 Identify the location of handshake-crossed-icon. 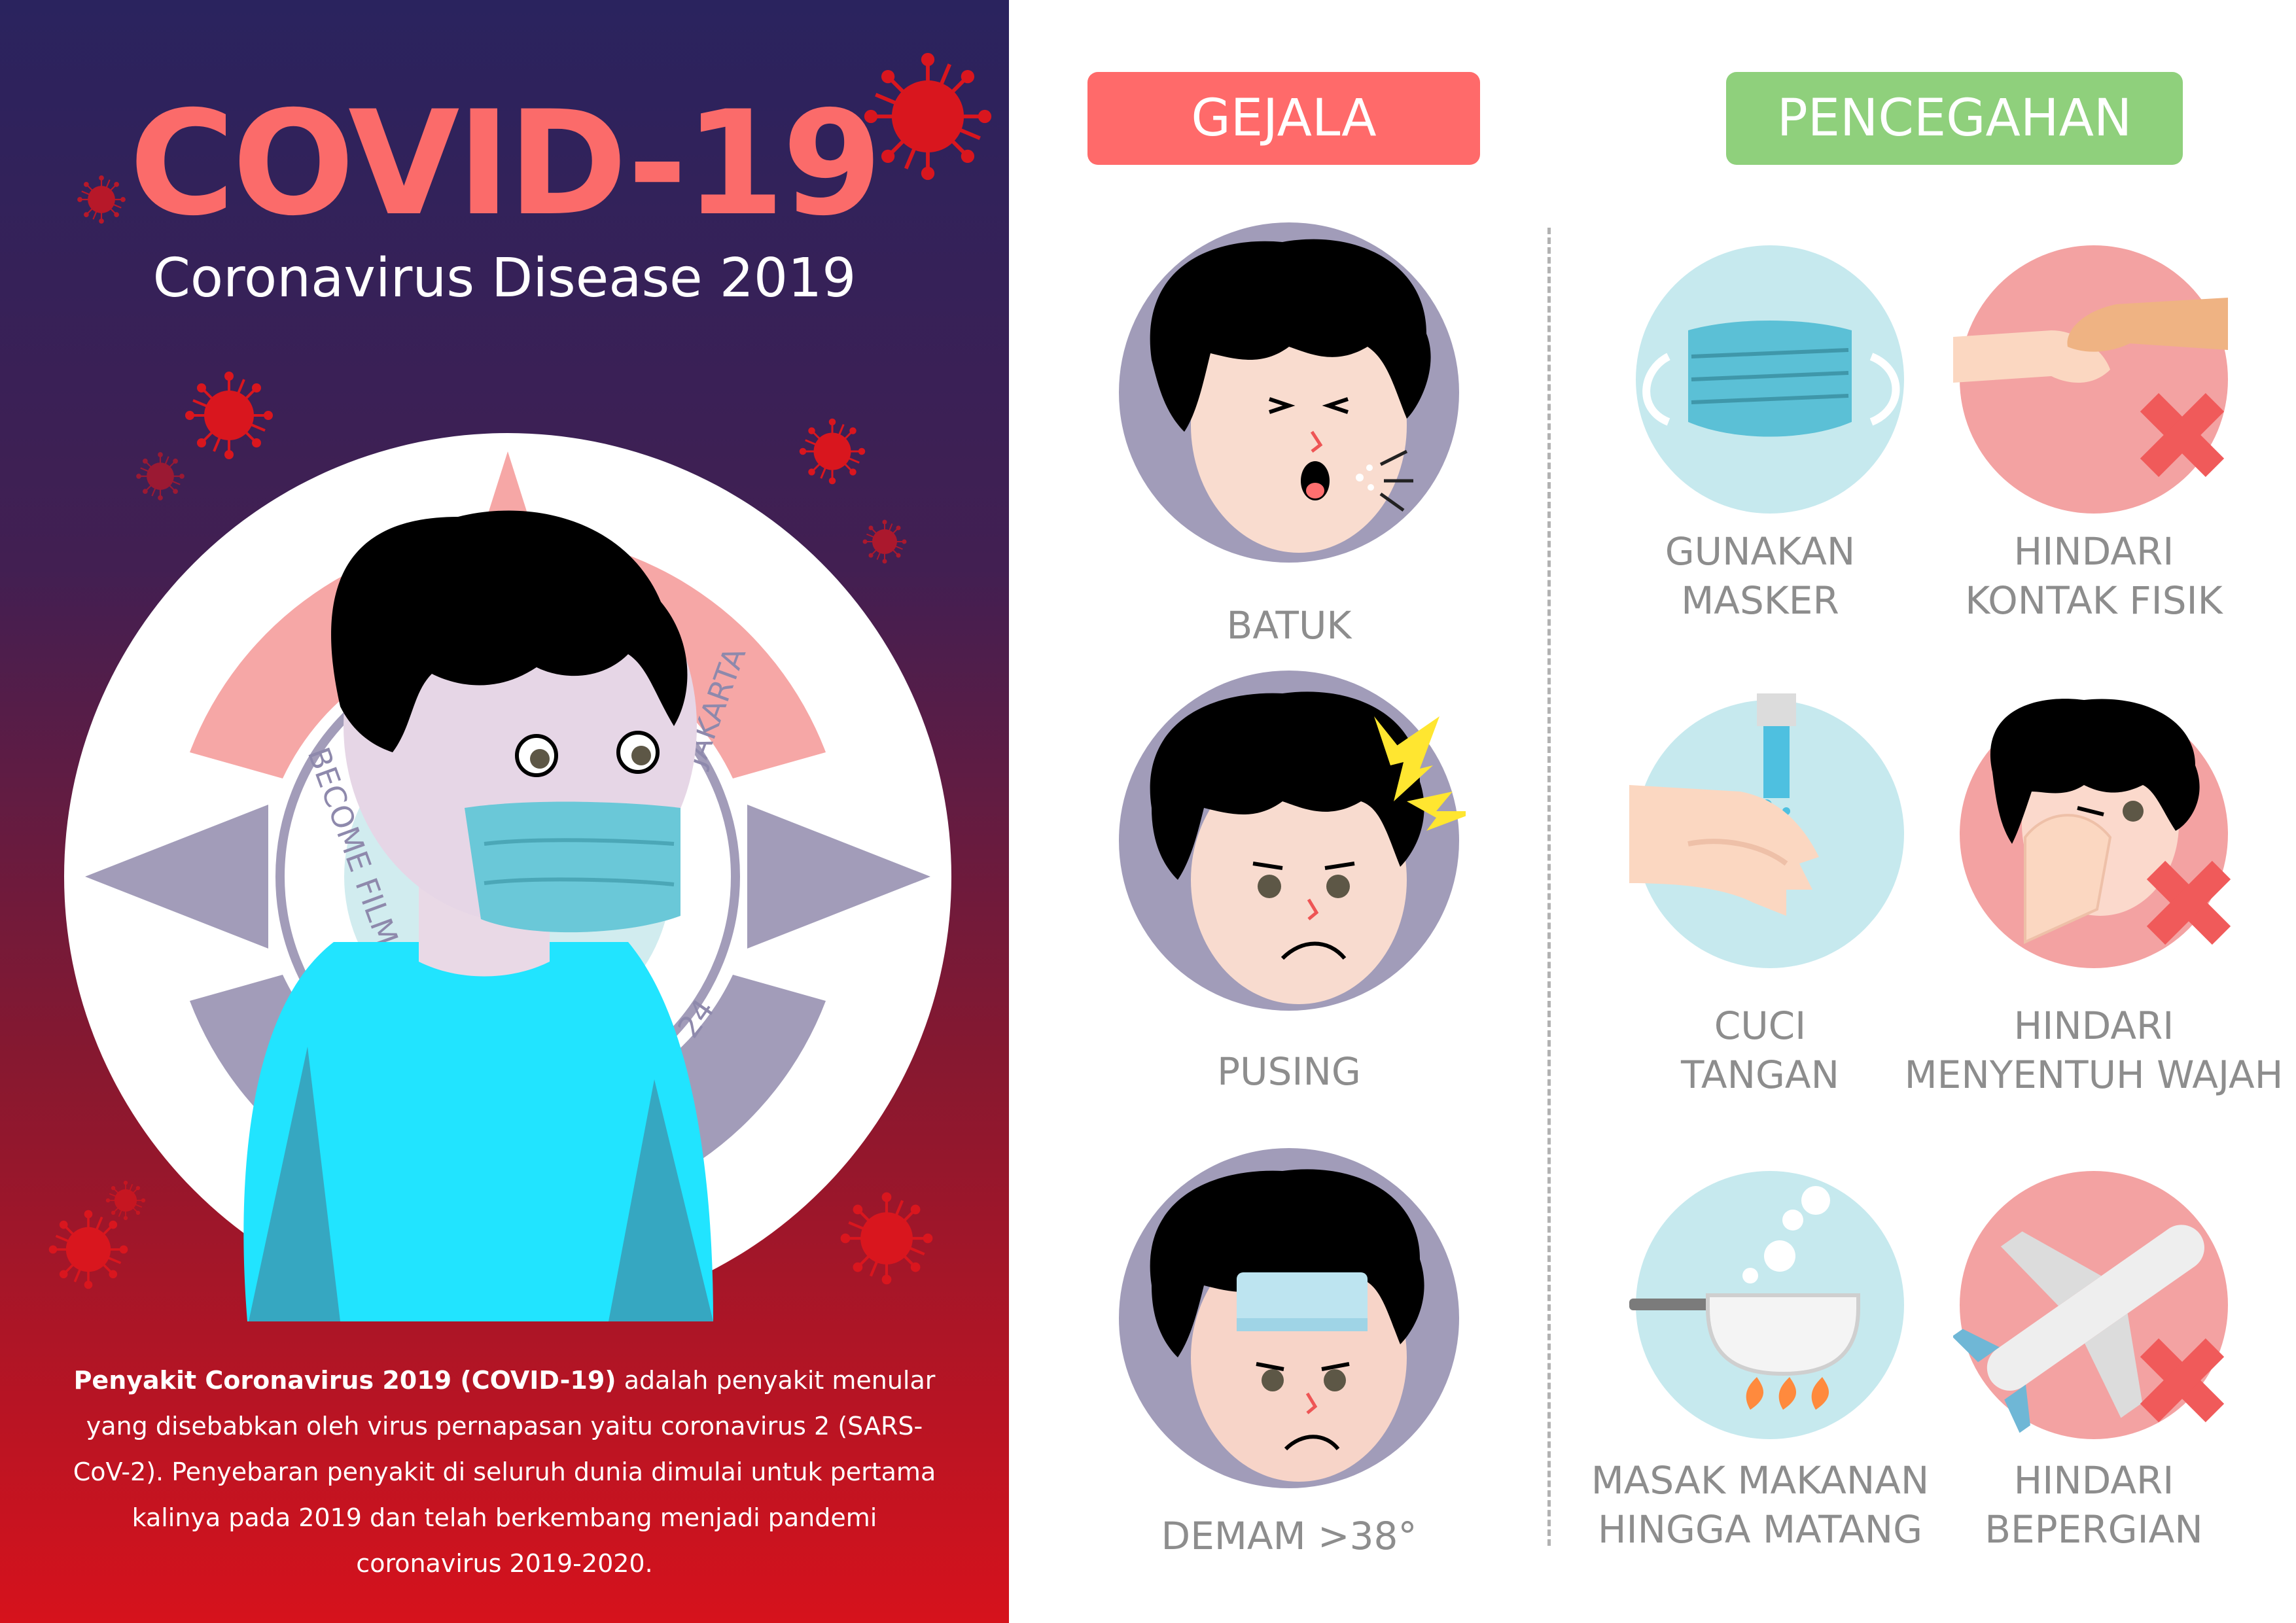
(2090, 379).